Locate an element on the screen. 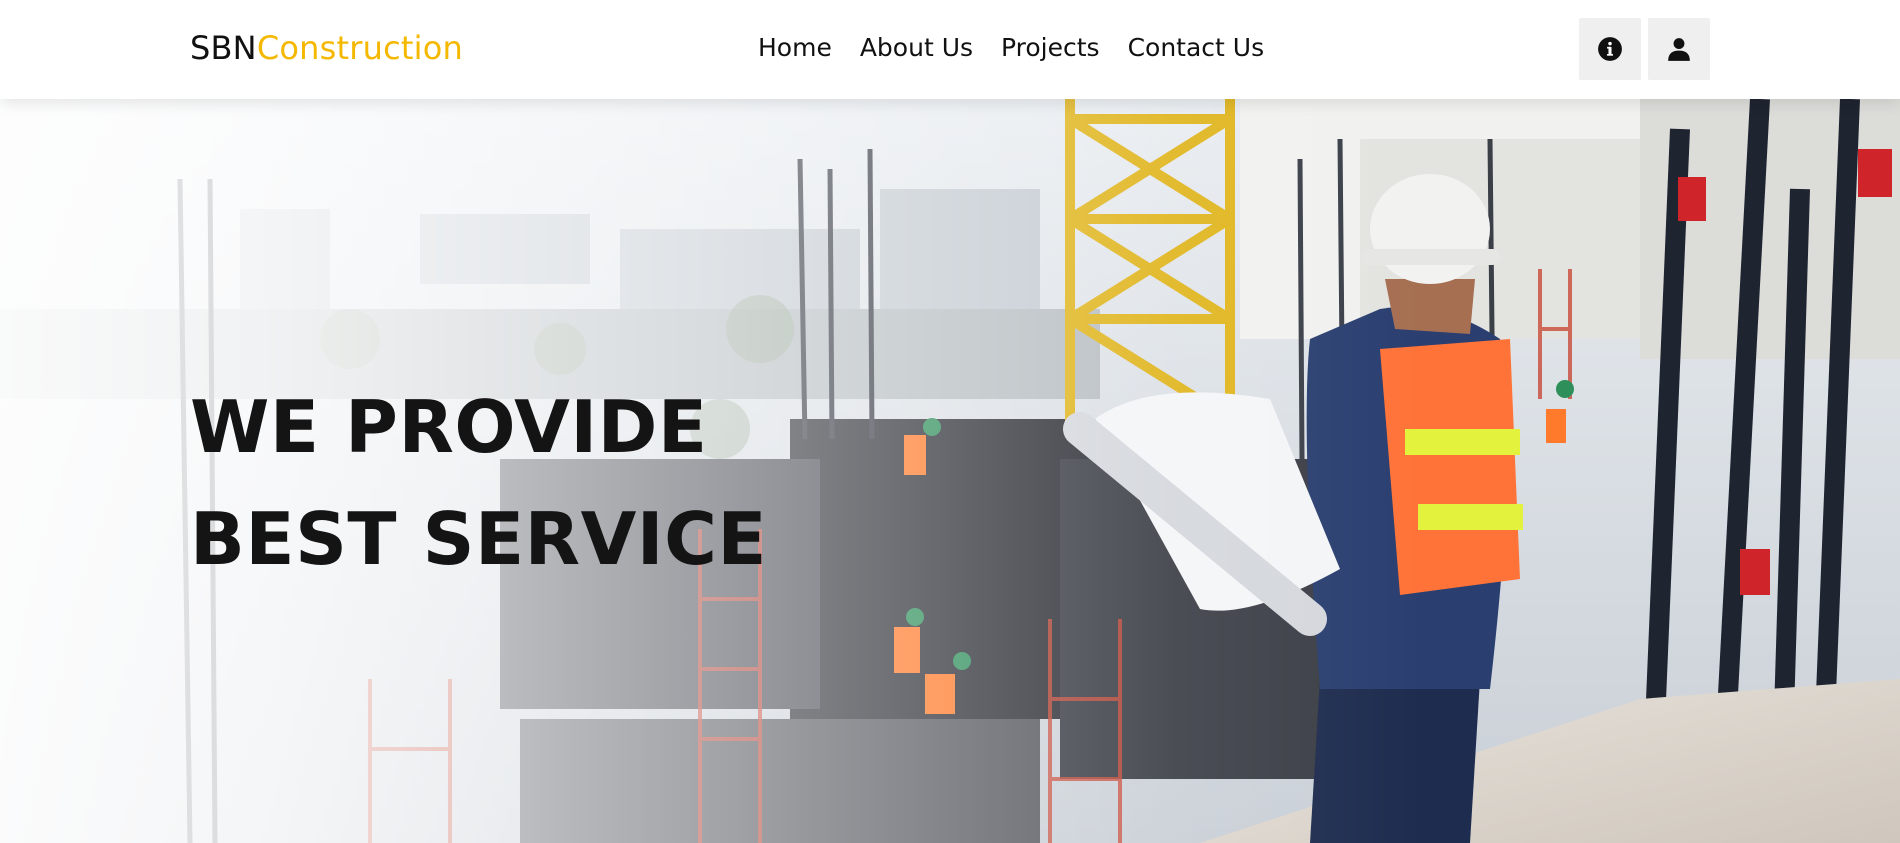 This screenshot has width=1900, height=843. nav-item-contact: Contact Us is located at coordinates (1196, 48).